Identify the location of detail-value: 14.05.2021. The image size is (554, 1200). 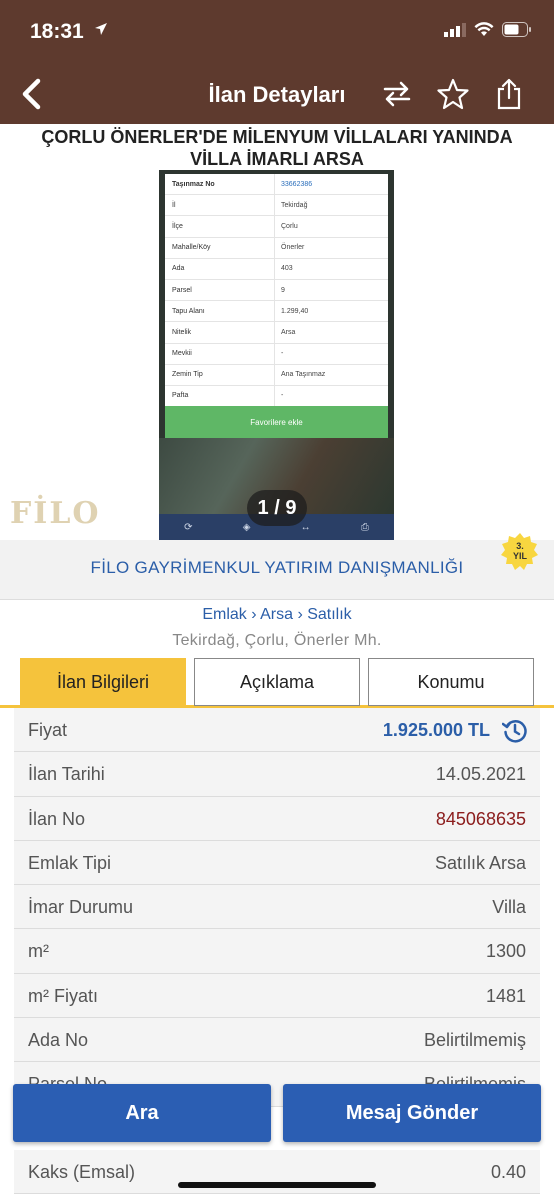
(480, 774).